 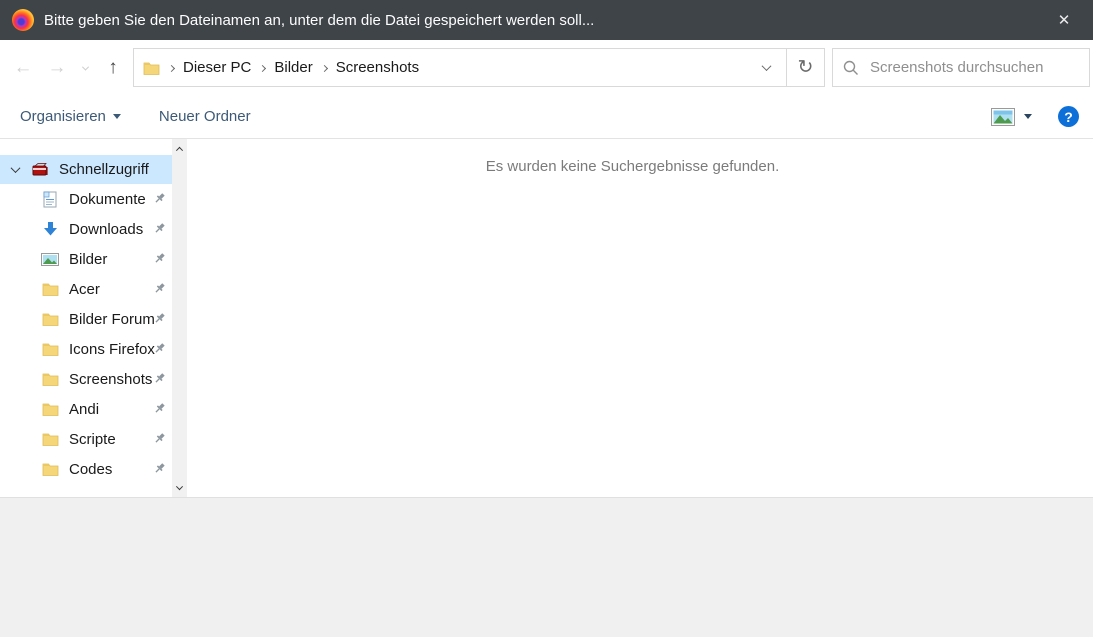 What do you see at coordinates (851, 68) in the screenshot?
I see `search-icon` at bounding box center [851, 68].